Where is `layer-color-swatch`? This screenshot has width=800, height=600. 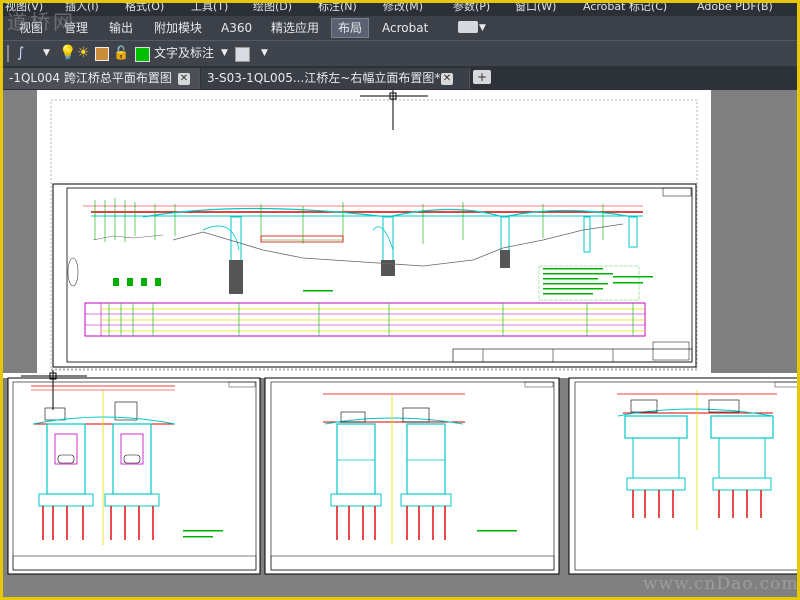 layer-color-swatch is located at coordinates (142, 54).